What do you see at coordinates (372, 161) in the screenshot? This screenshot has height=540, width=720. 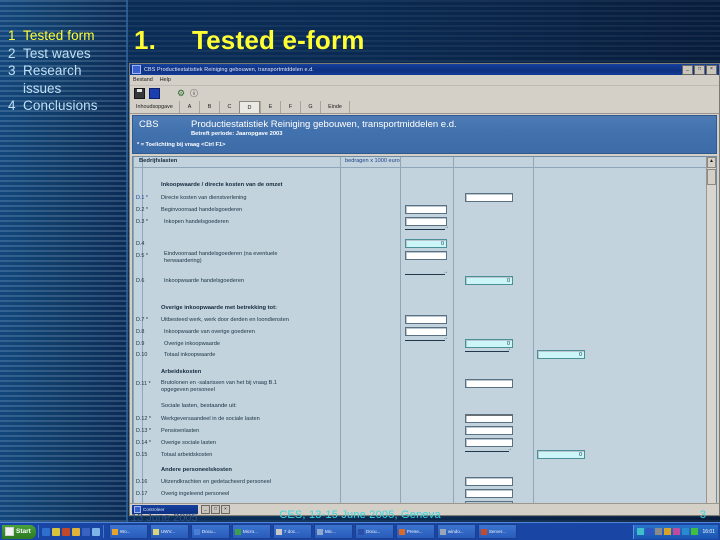 I see `grid-units-label: bedragen x 1000 euro` at bounding box center [372, 161].